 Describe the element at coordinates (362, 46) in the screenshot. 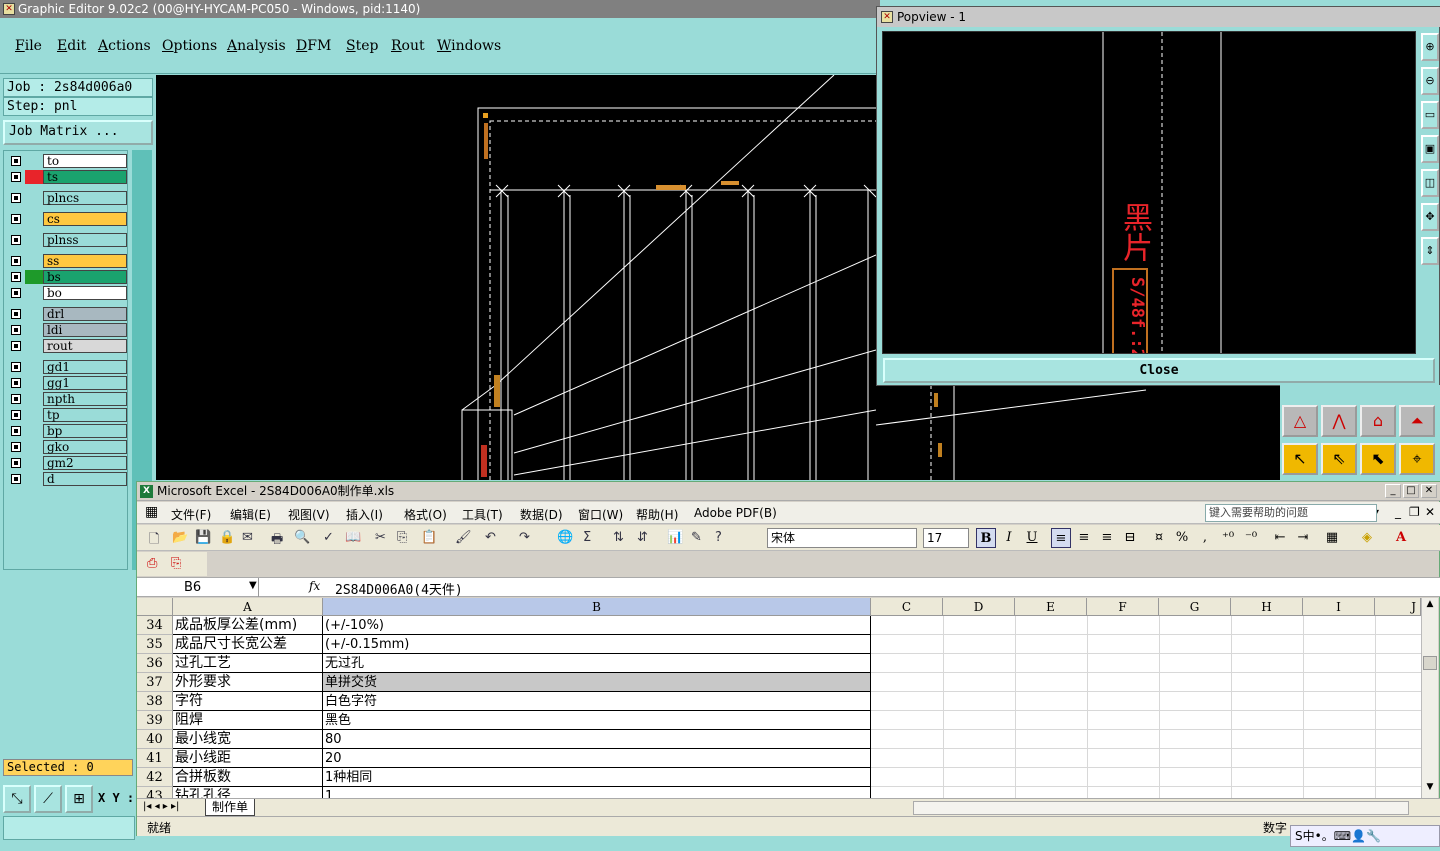

I see `menu-step: Step` at that location.